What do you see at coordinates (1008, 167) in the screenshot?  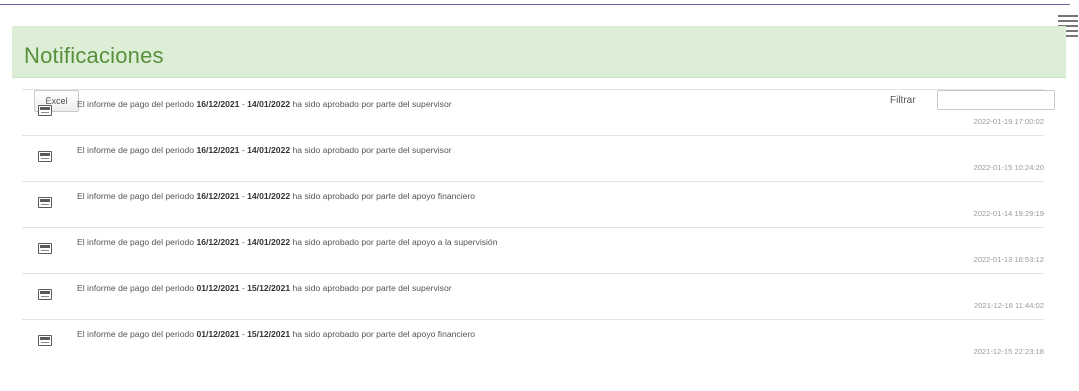 I see `notification-timestamp: 2022-01-15 10:24:20` at bounding box center [1008, 167].